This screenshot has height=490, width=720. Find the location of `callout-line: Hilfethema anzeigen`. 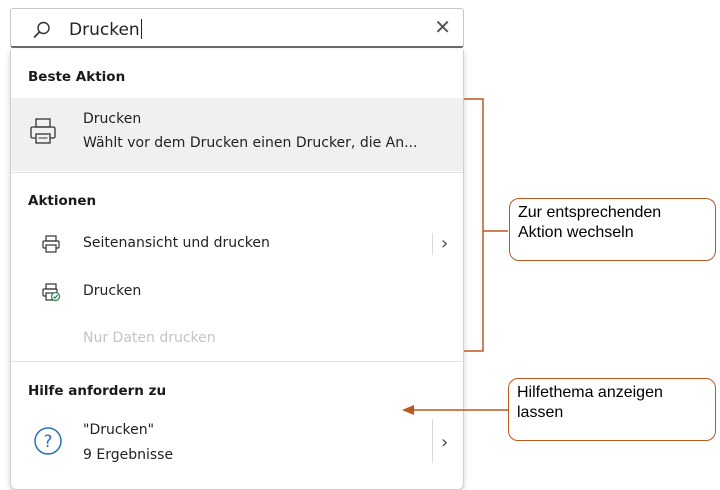

callout-line: Hilfethema anzeigen is located at coordinates (590, 392).